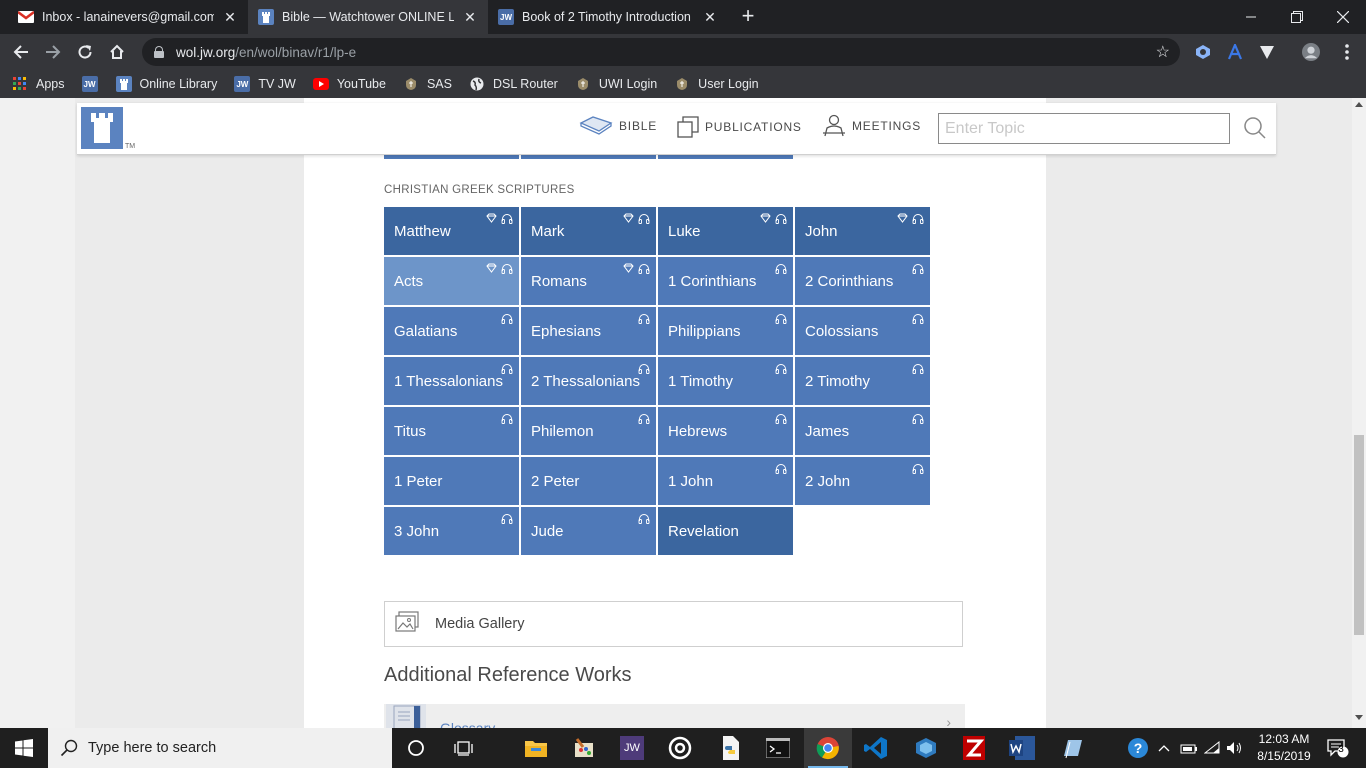 This screenshot has width=1366, height=768. Describe the element at coordinates (451, 331) in the screenshot. I see `book-tile: Galatians` at that location.